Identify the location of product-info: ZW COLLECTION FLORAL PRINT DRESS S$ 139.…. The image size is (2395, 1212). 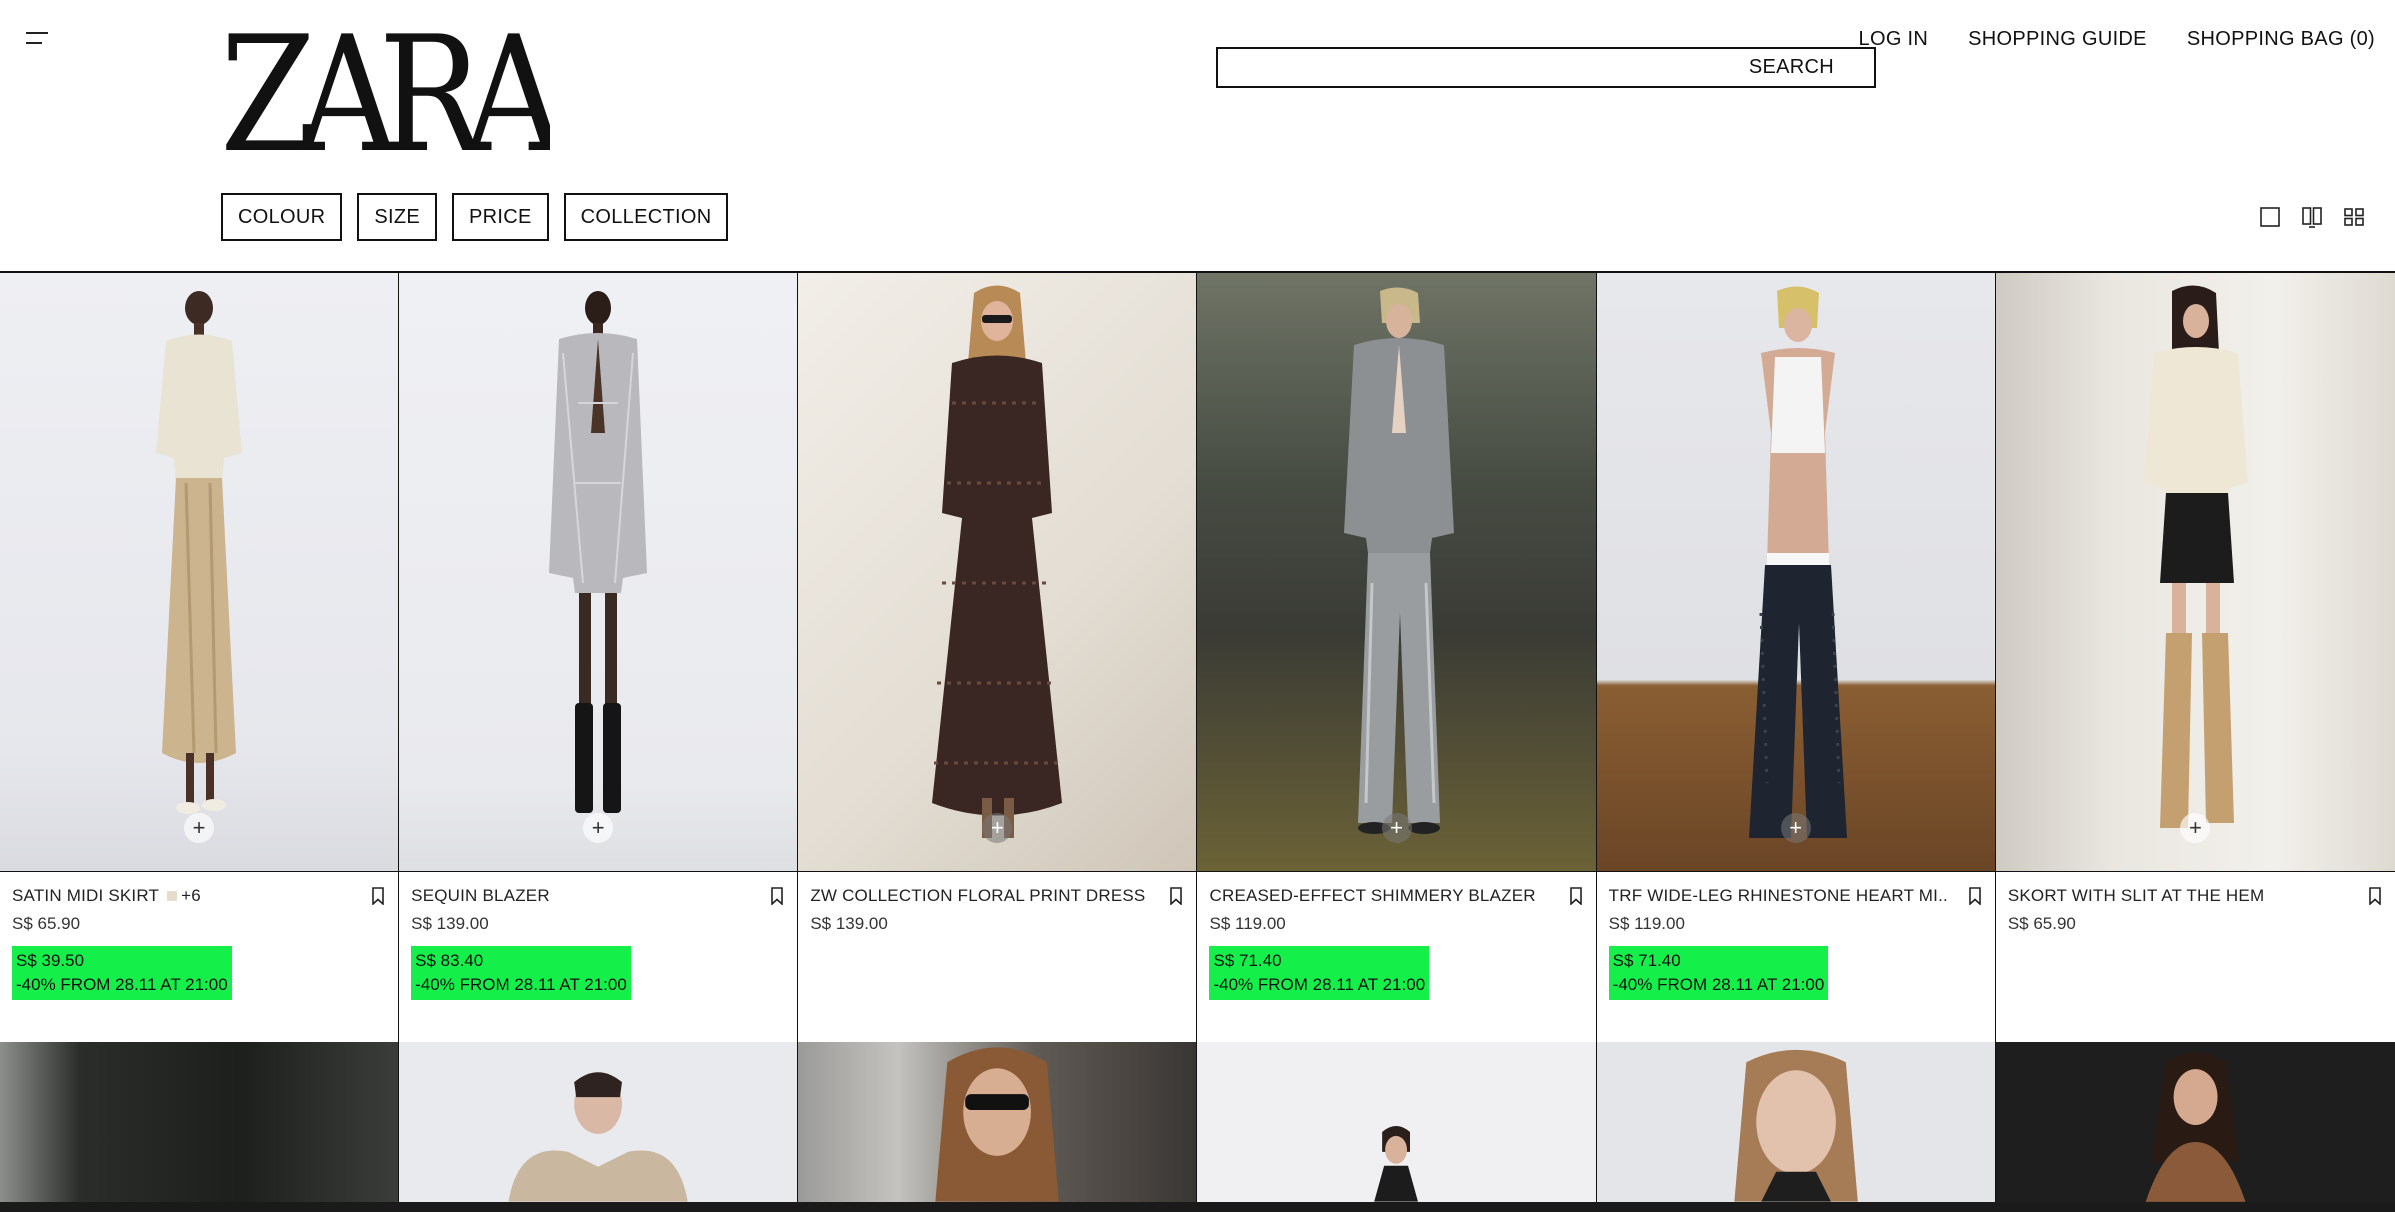
(997, 957).